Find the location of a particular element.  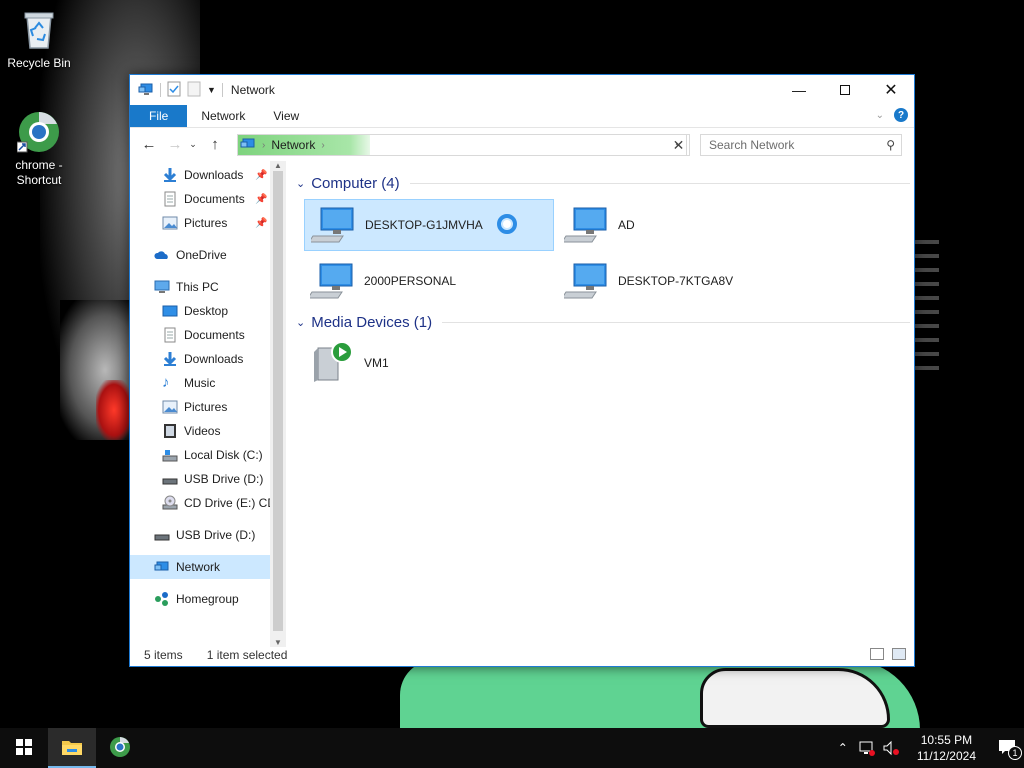

recent-locations-button: ⌄ is located at coordinates (193, 145).